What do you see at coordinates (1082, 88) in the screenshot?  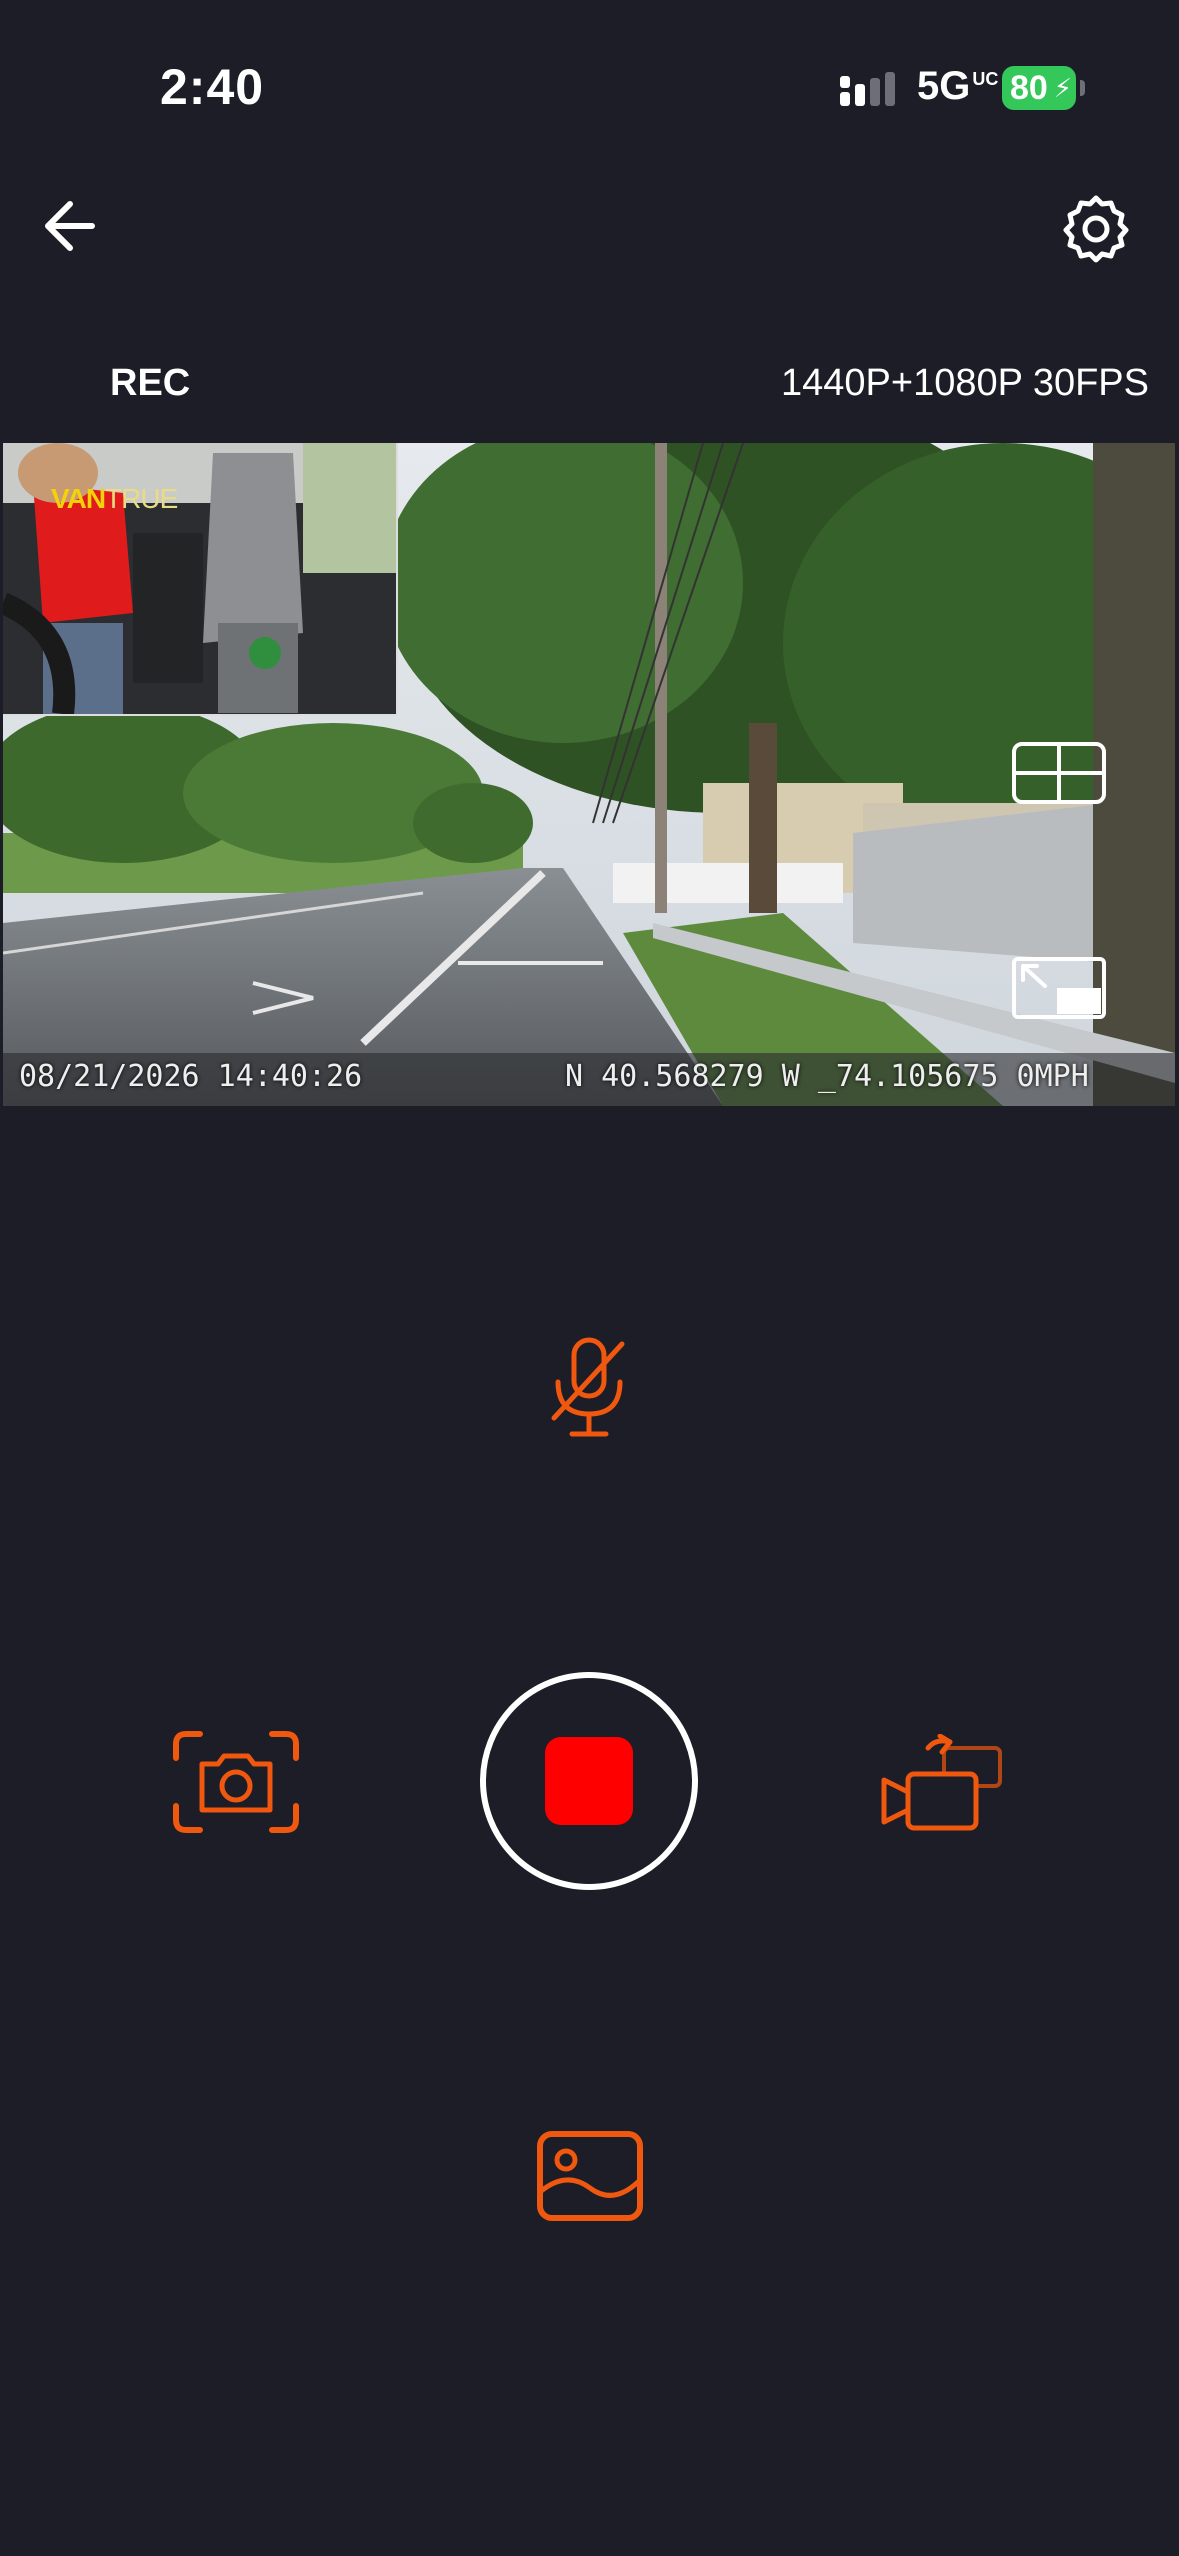 I see `battery-tip` at bounding box center [1082, 88].